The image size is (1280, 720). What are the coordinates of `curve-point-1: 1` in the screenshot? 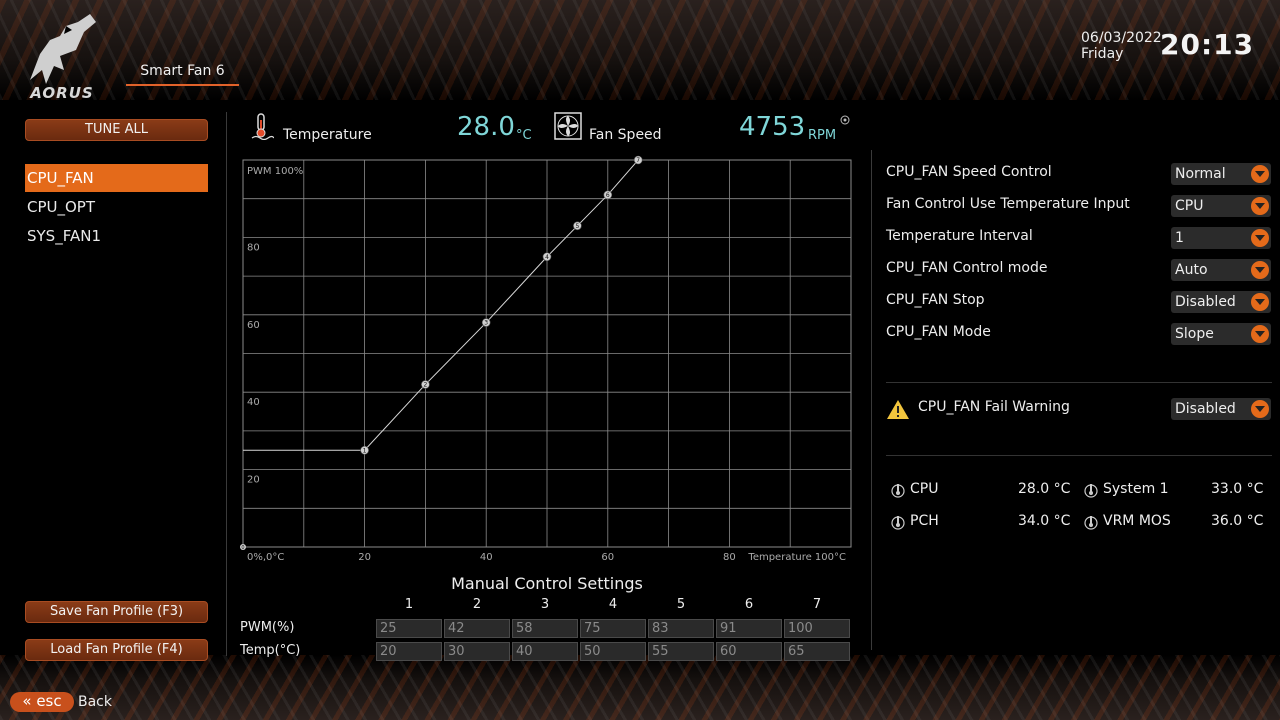 It's located at (364, 450).